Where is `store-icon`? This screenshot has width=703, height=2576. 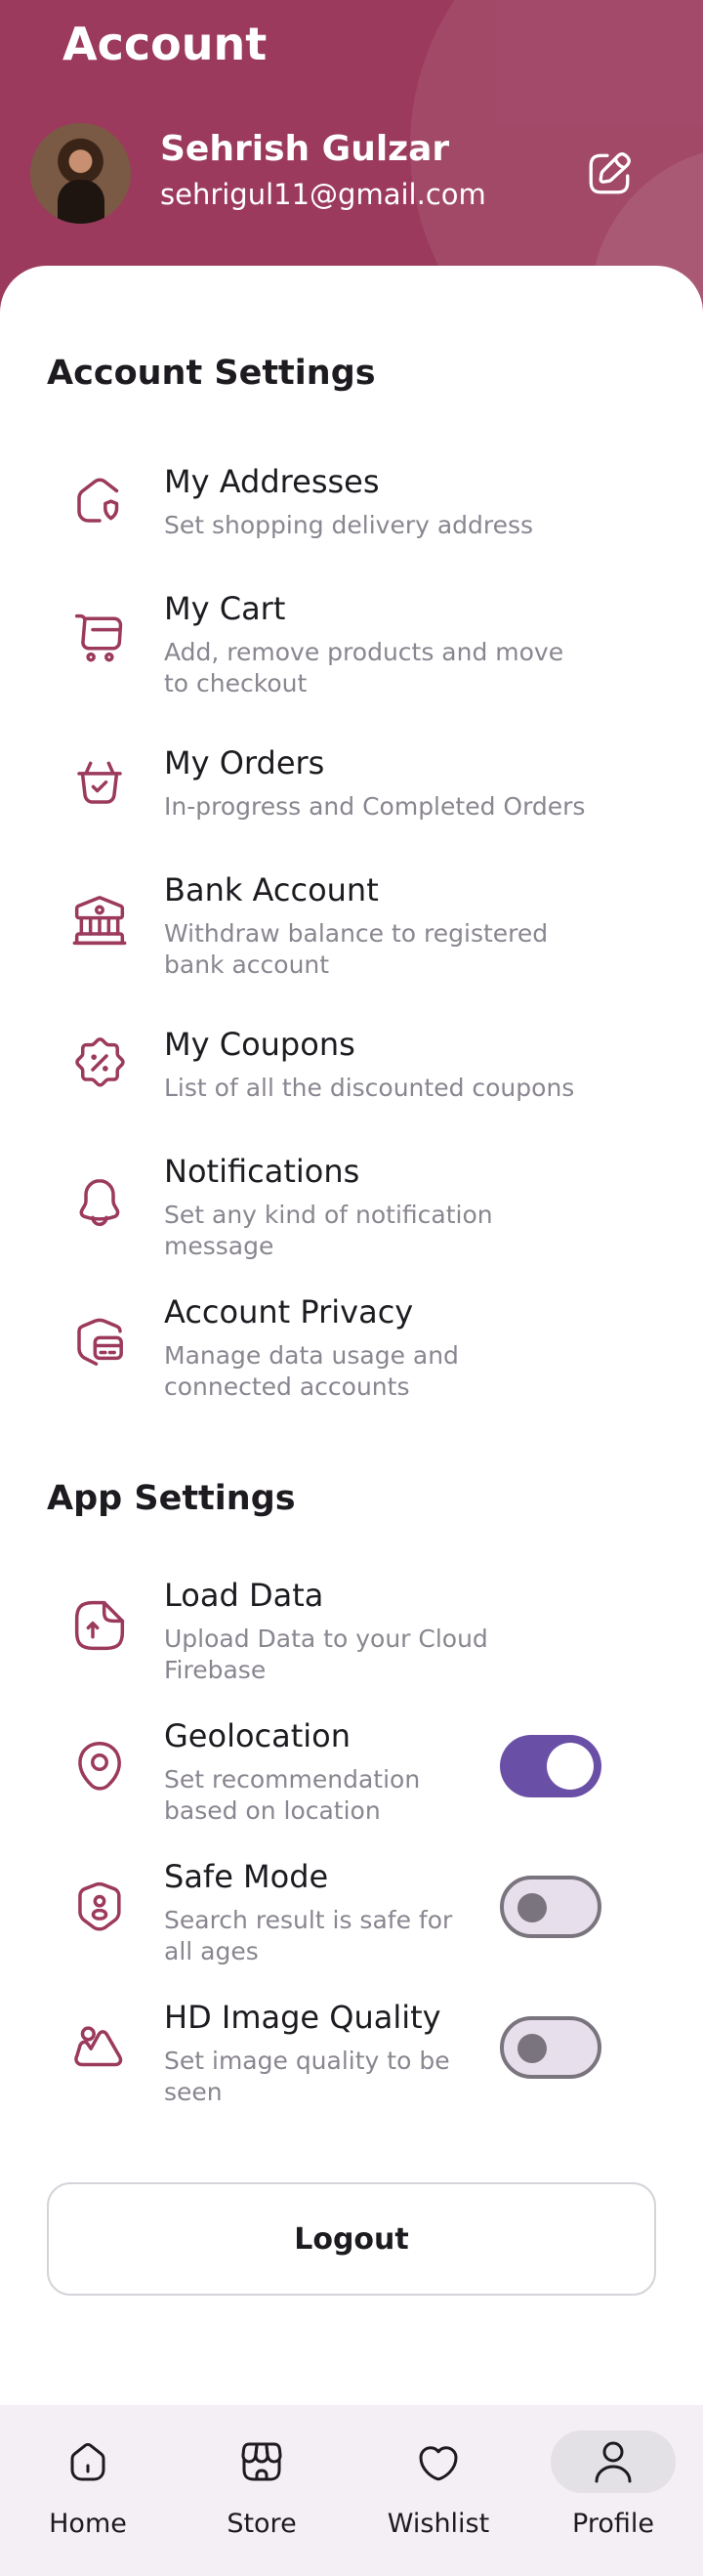
store-icon is located at coordinates (261, 2461).